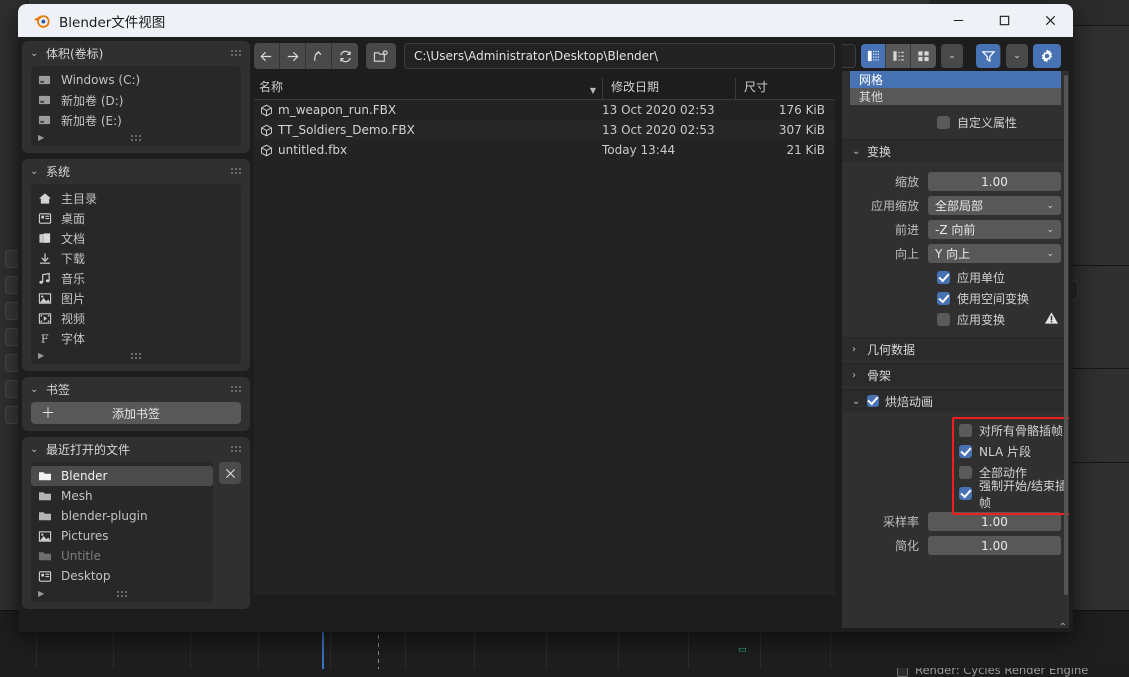 The width and height of the screenshot is (1129, 677). I want to click on add-bookmark-button: ＋ 添加书签, so click(136, 413).